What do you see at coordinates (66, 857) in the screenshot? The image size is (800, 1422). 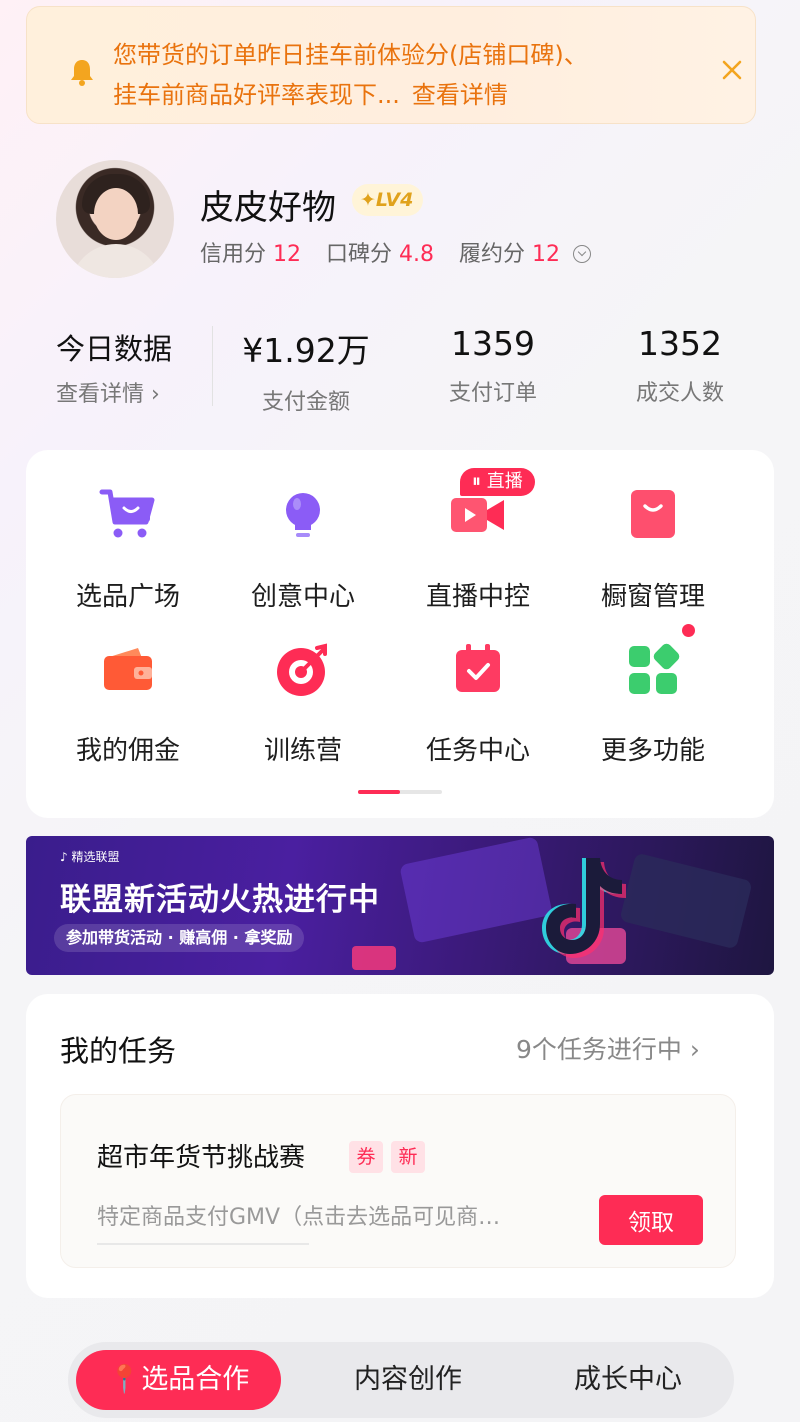 I see `tiktok-small-icon: ♪` at bounding box center [66, 857].